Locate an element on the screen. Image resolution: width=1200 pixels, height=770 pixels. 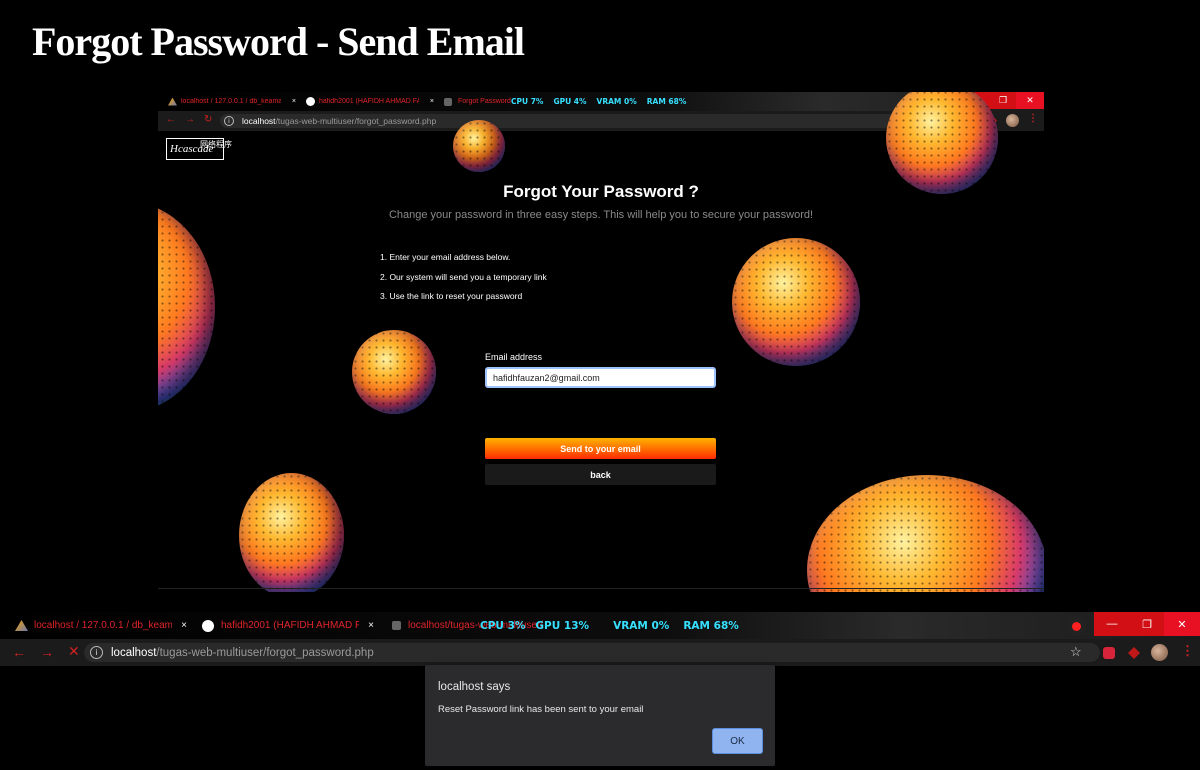
gpu-stat: GPU 13% is located at coordinates (562, 625).